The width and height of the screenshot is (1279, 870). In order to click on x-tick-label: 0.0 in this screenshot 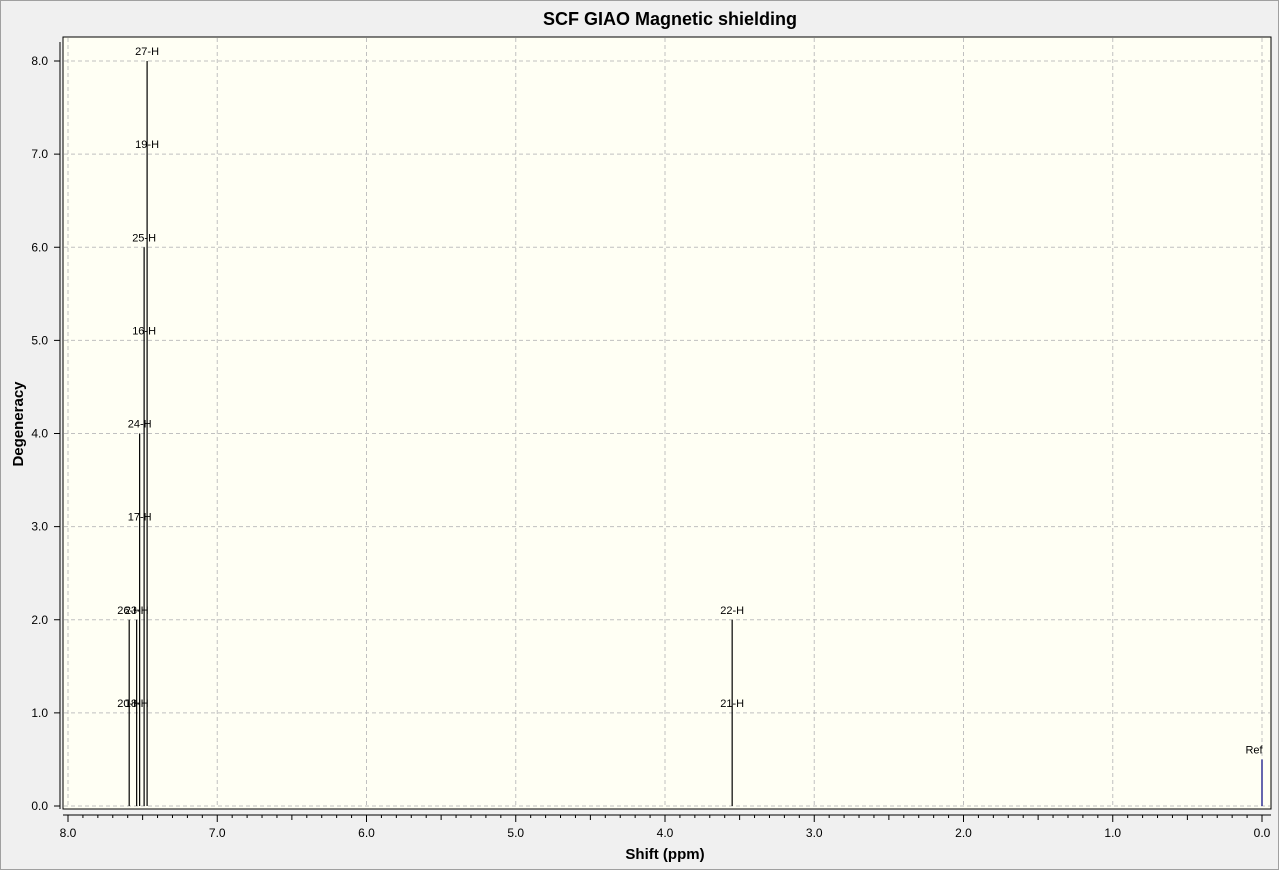, I will do `click(1262, 833)`.